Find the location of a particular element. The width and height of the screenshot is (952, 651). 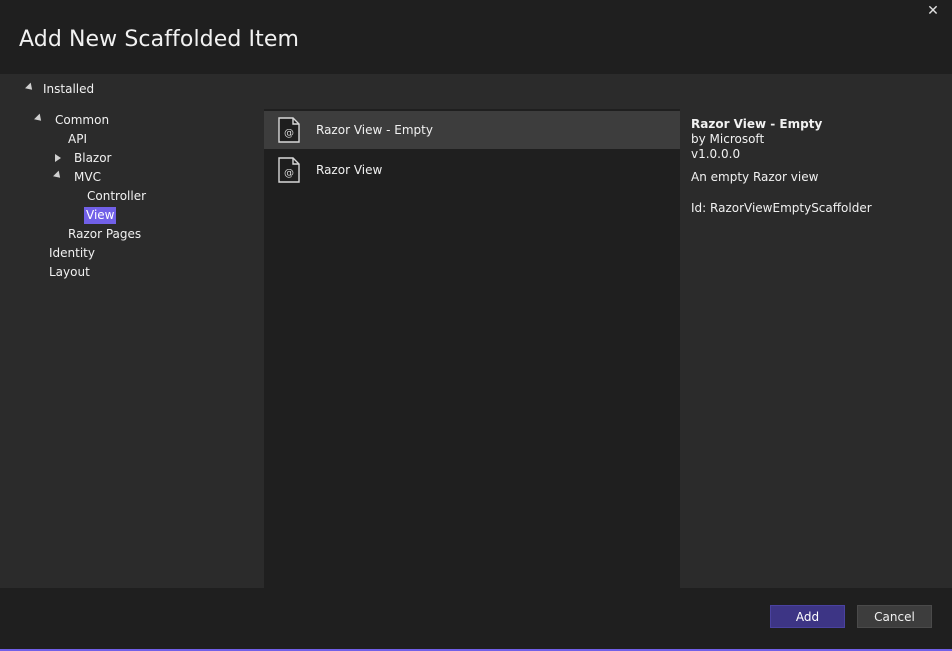

tree-item-layout: Layout is located at coordinates (69, 272).